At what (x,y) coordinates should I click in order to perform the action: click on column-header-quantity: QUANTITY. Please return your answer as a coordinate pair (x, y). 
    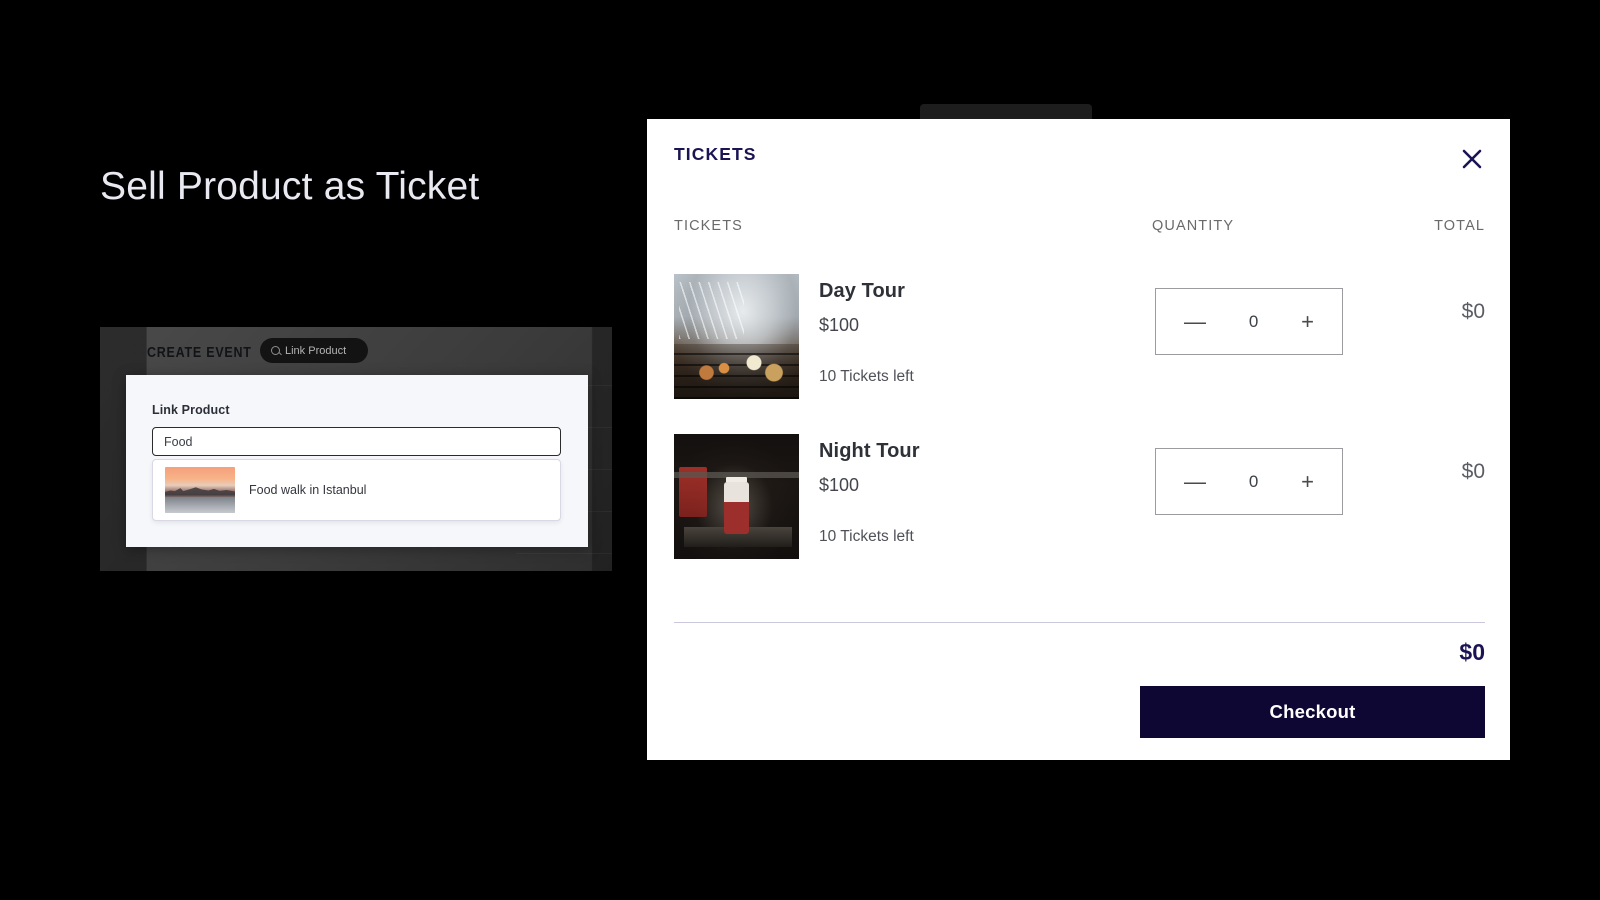
    Looking at the image, I should click on (1193, 226).